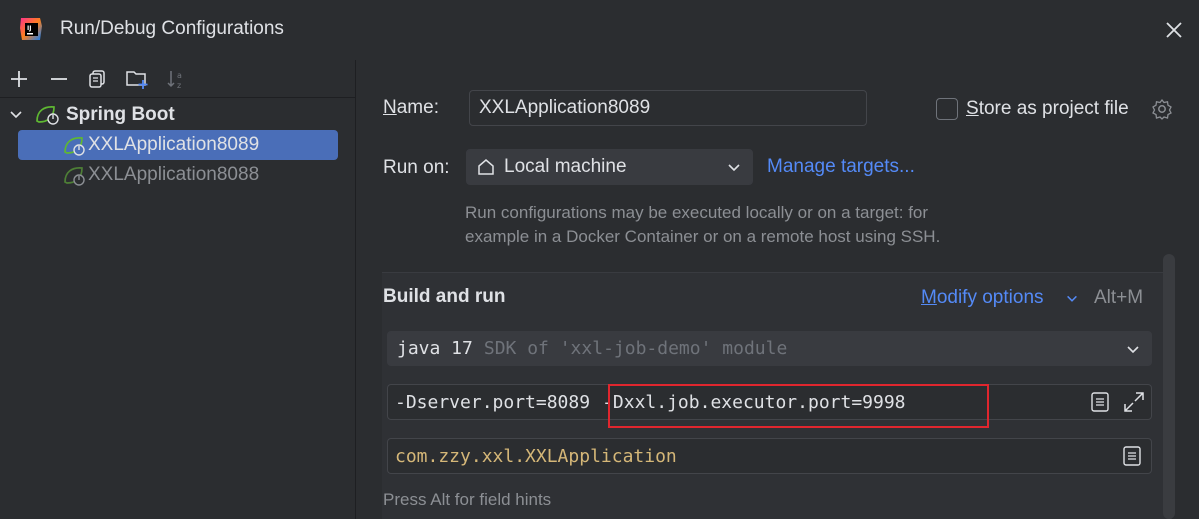  What do you see at coordinates (179, 75) in the screenshot?
I see `svg-text: a` at bounding box center [179, 75].